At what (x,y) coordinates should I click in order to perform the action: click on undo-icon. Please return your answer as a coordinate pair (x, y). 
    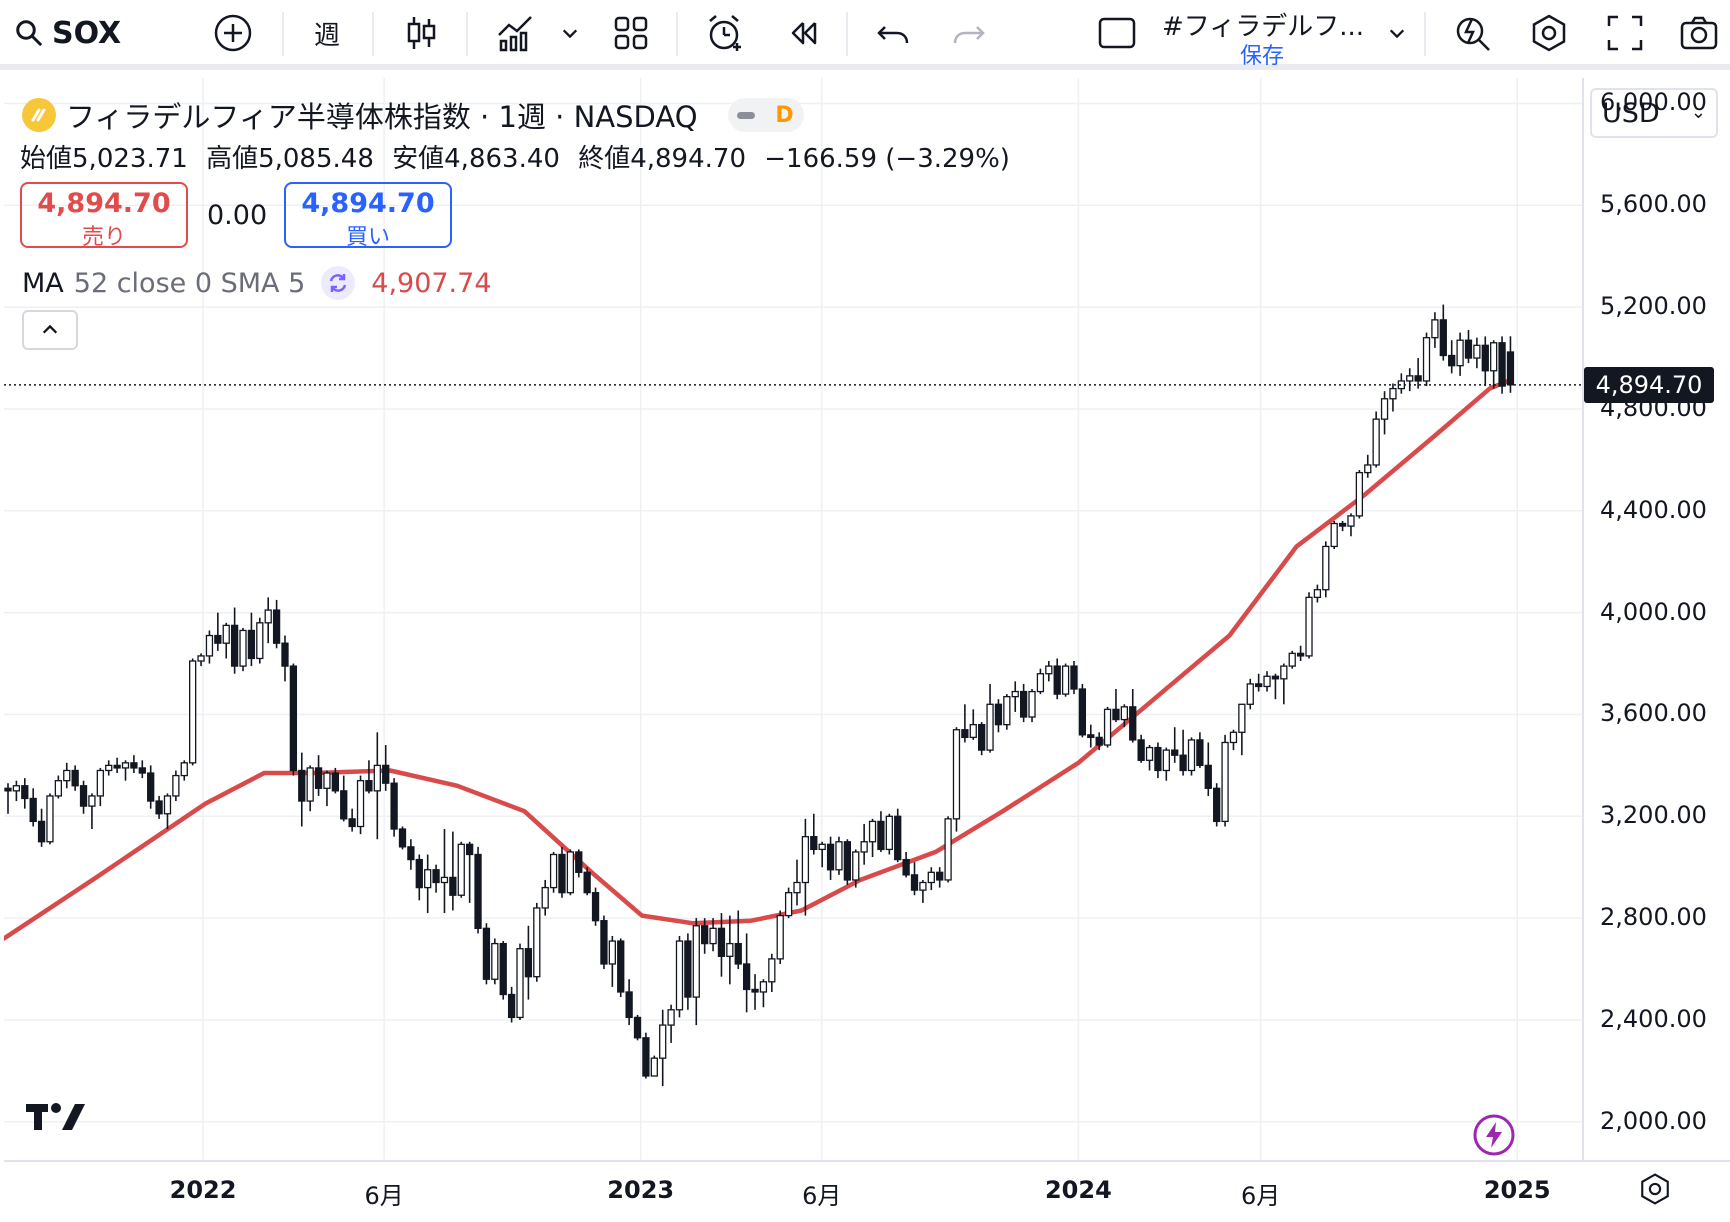
    Looking at the image, I should click on (893, 35).